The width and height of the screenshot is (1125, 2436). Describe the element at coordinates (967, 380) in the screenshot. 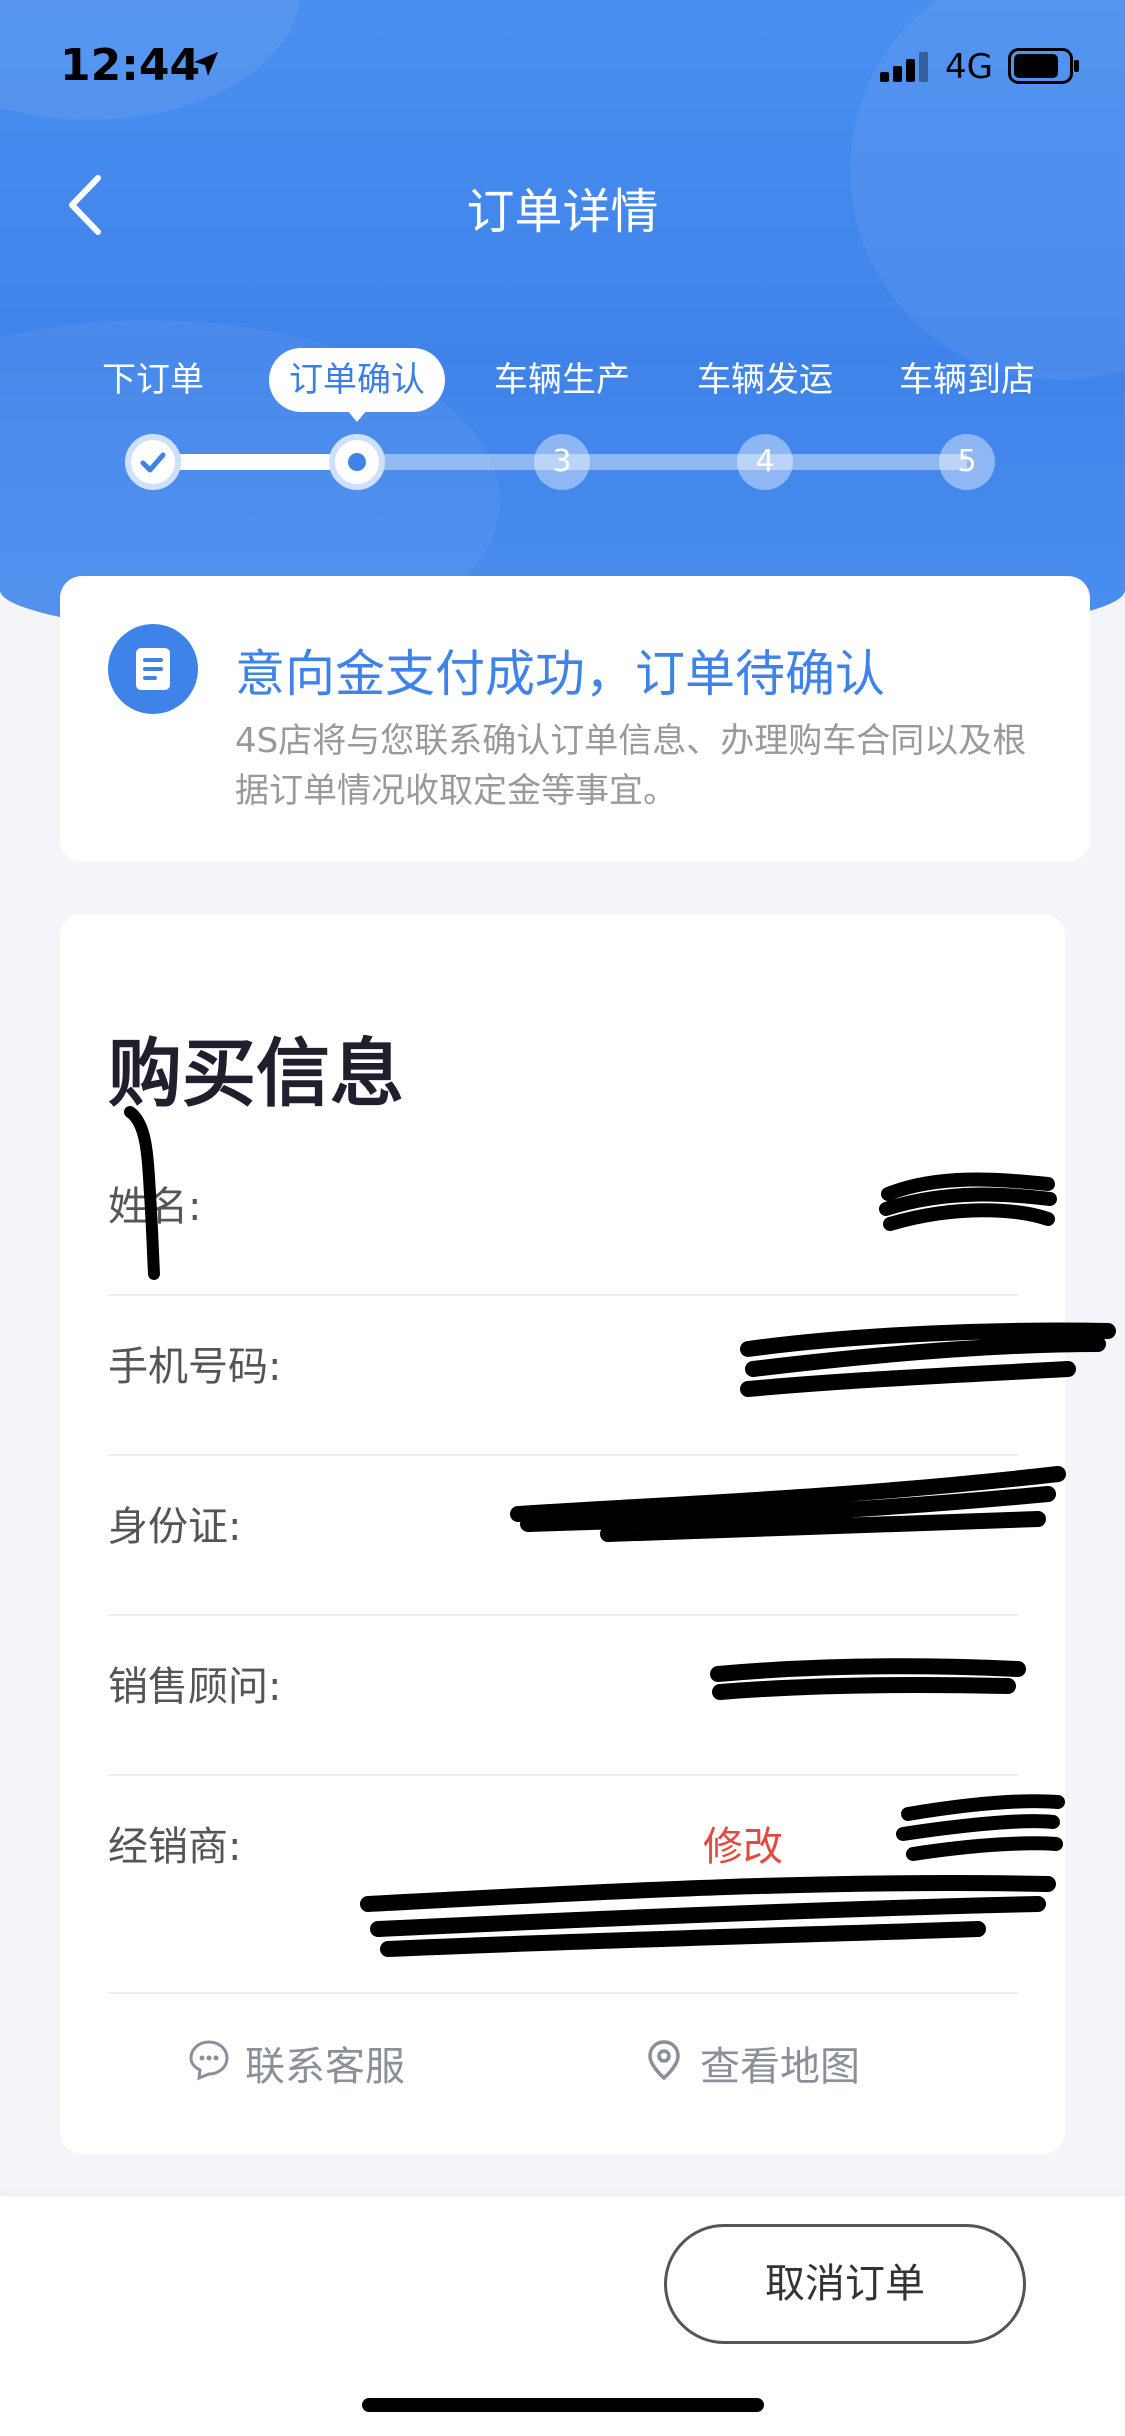

I see `step-label-arrival: 车辆到店` at that location.